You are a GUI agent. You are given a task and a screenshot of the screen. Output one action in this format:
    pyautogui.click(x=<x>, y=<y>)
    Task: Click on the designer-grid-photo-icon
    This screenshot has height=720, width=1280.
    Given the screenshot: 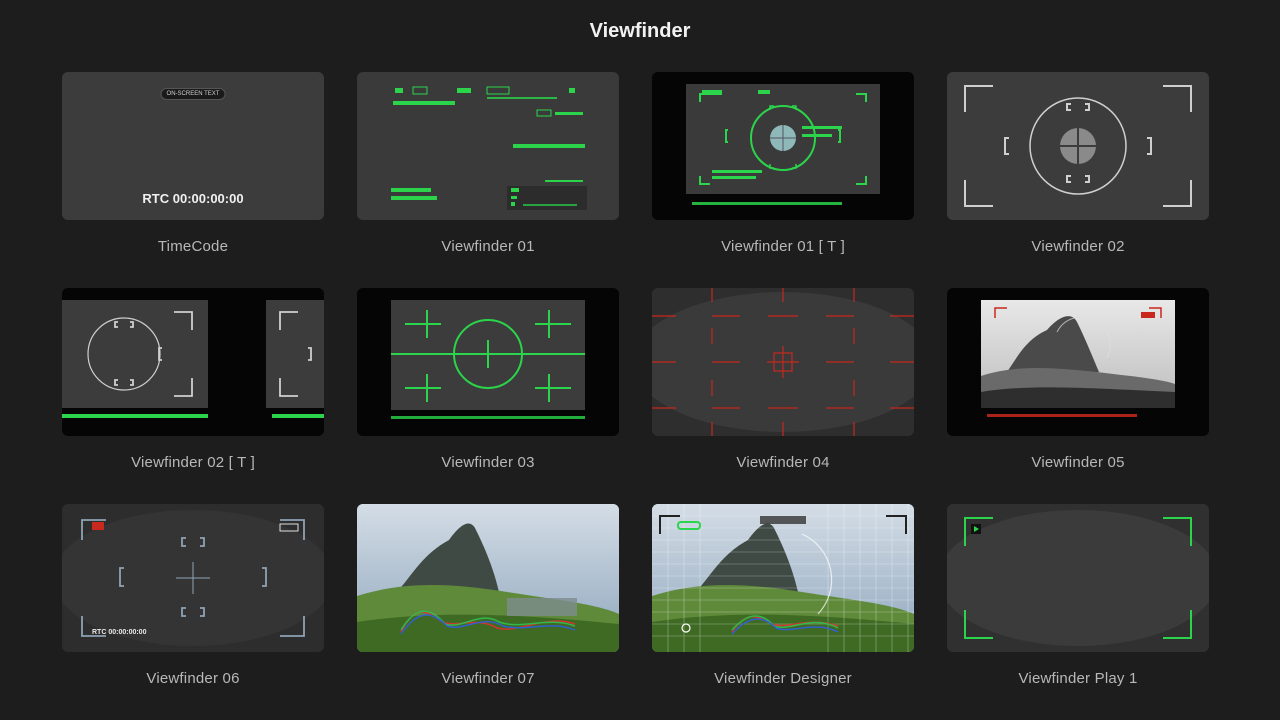 What is the action you would take?
    pyautogui.click(x=783, y=578)
    